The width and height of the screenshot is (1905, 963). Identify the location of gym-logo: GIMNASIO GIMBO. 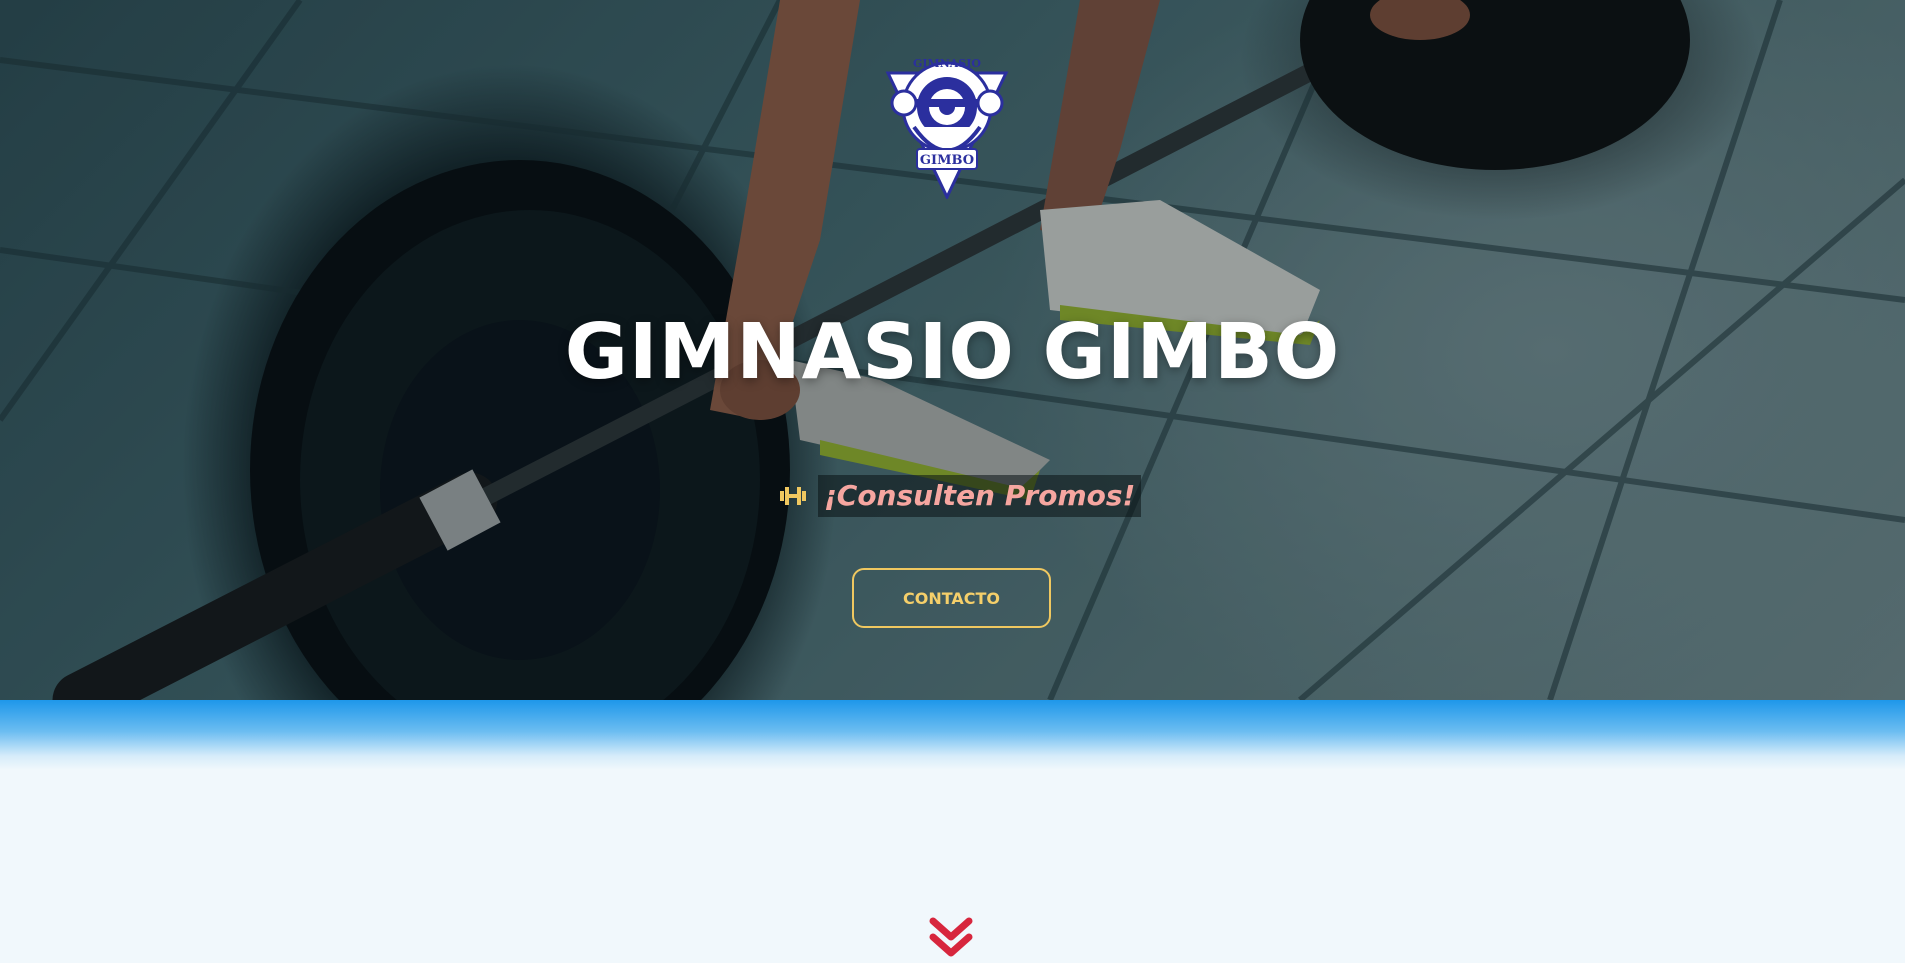
(947, 128).